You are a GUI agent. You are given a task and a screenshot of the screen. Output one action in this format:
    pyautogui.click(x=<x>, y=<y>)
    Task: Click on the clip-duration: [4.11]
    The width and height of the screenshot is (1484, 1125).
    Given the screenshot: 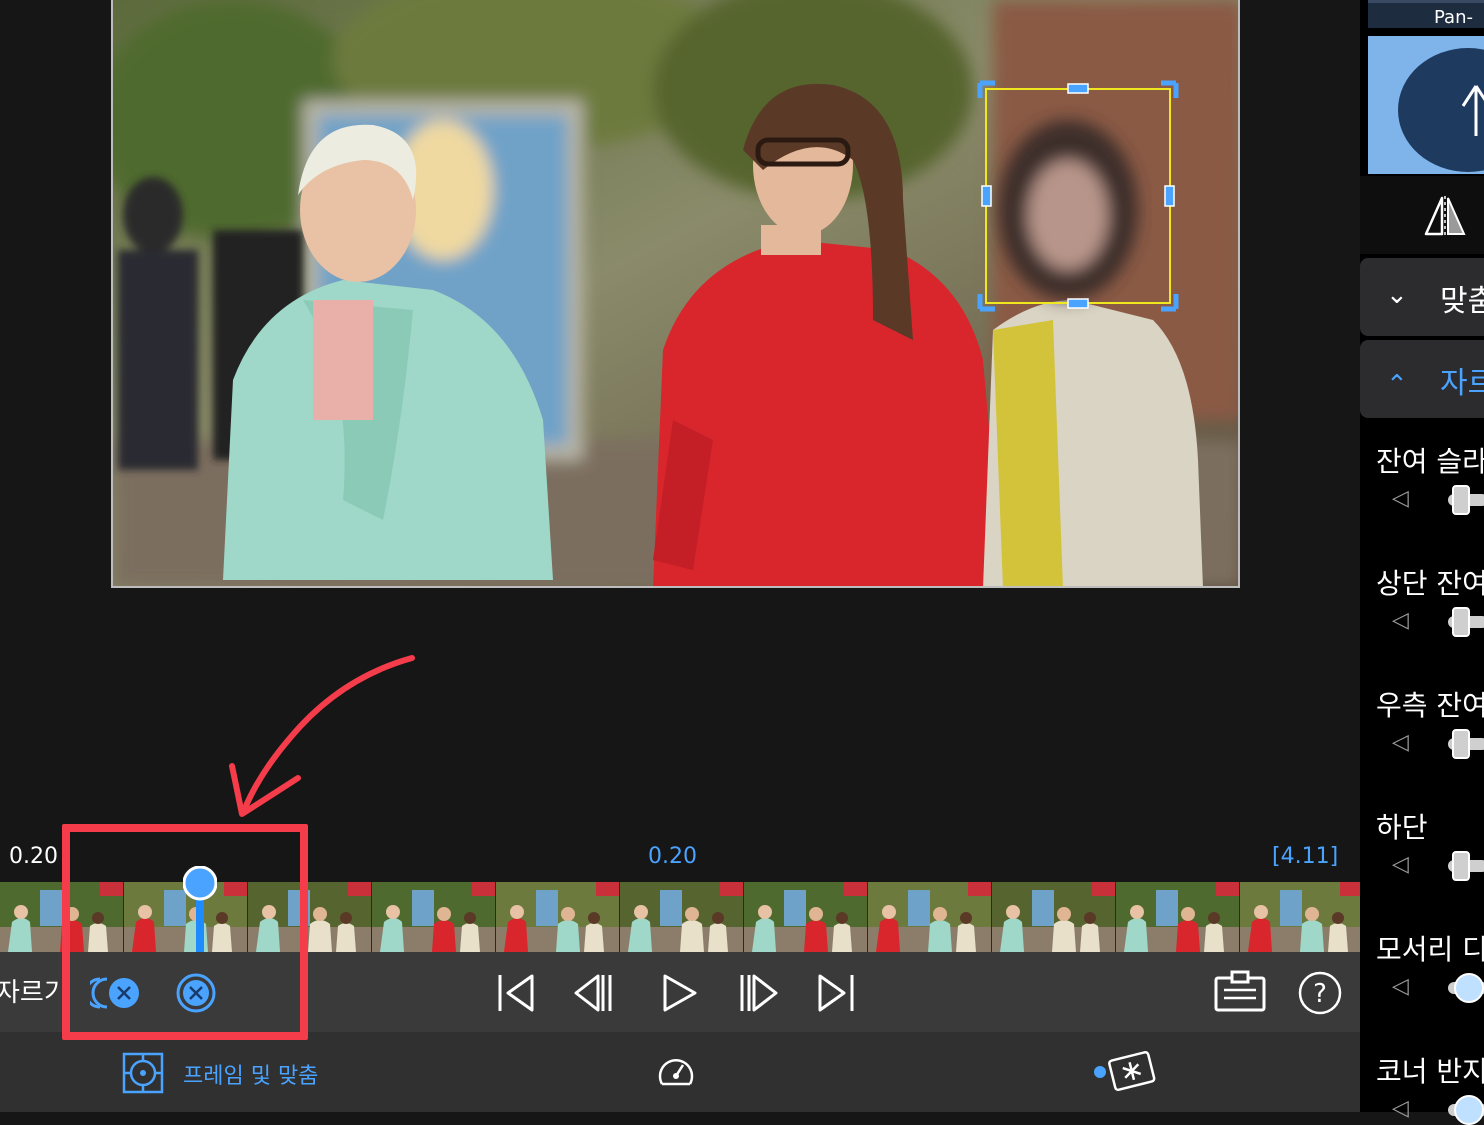 What is the action you would take?
    pyautogui.click(x=1305, y=856)
    